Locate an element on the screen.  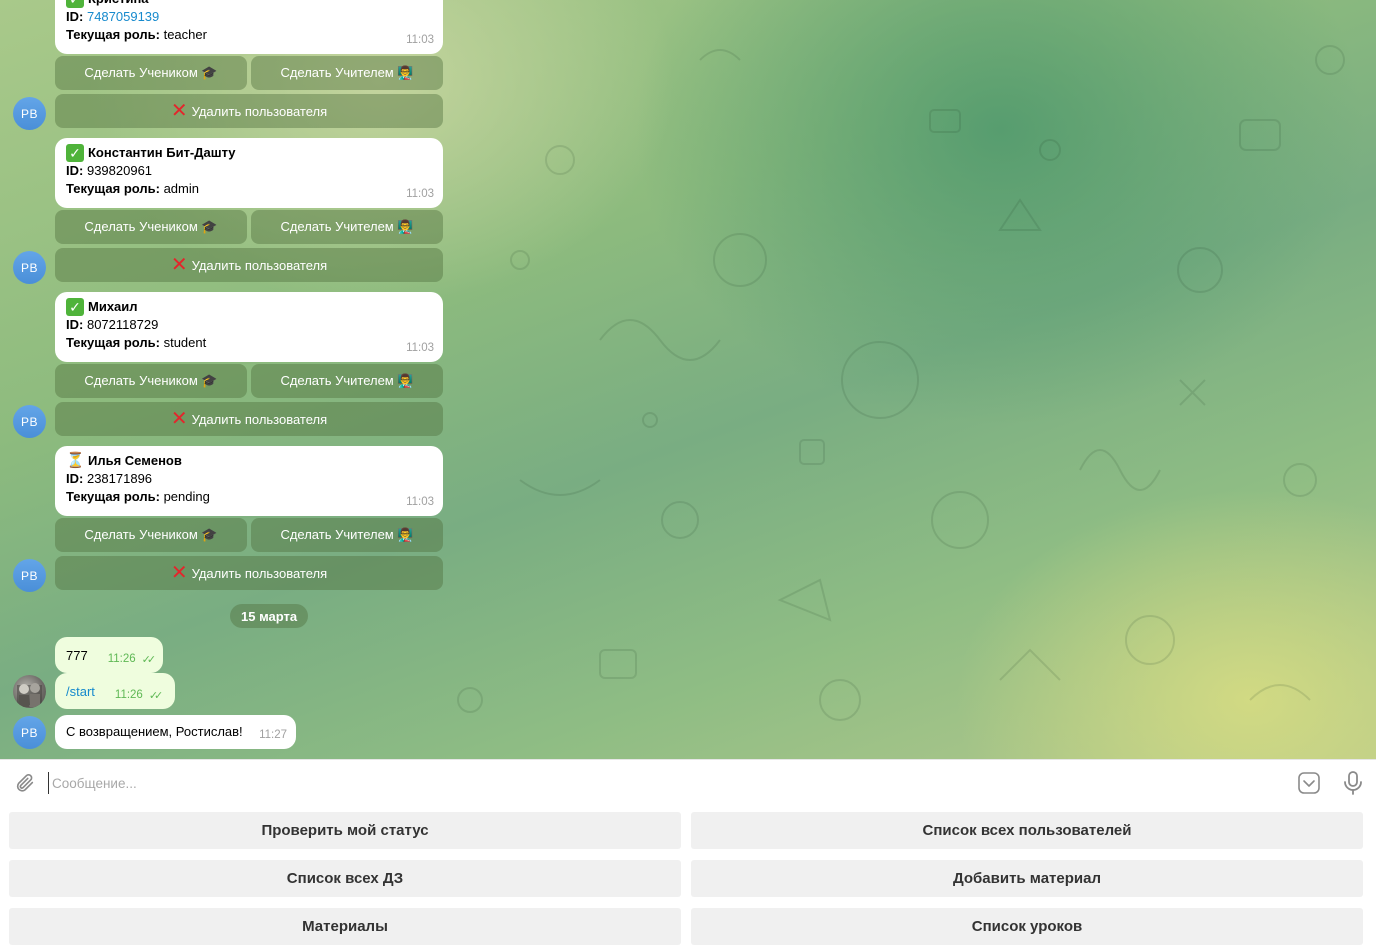
message-composer is located at coordinates (688, 782).